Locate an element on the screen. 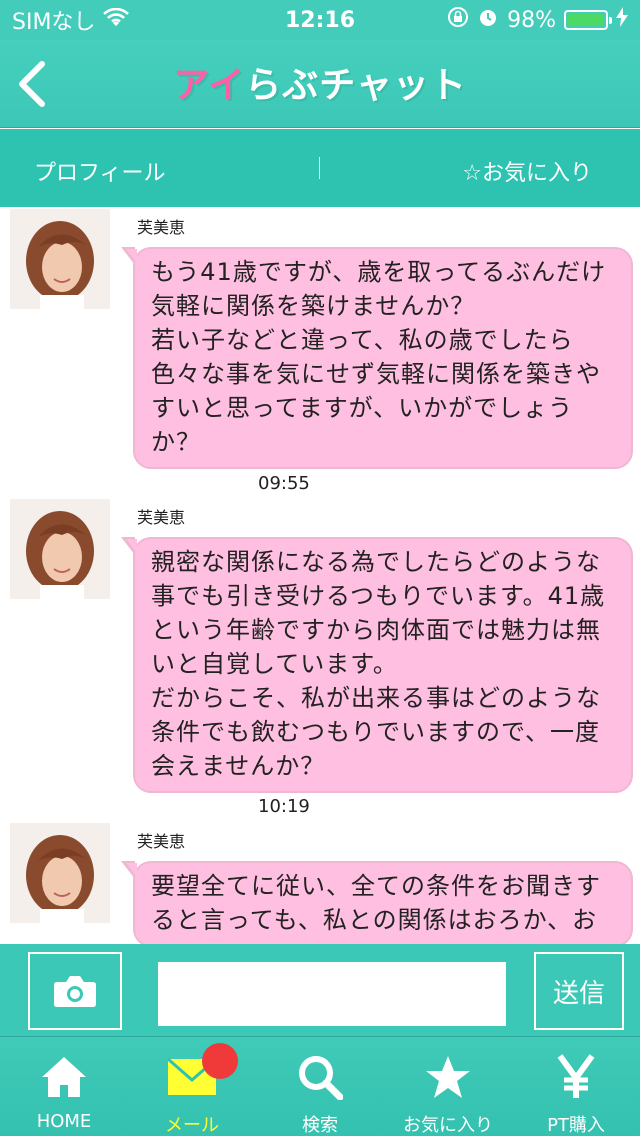 The width and height of the screenshot is (640, 1136). tab-home-label: HOME is located at coordinates (64, 1121).